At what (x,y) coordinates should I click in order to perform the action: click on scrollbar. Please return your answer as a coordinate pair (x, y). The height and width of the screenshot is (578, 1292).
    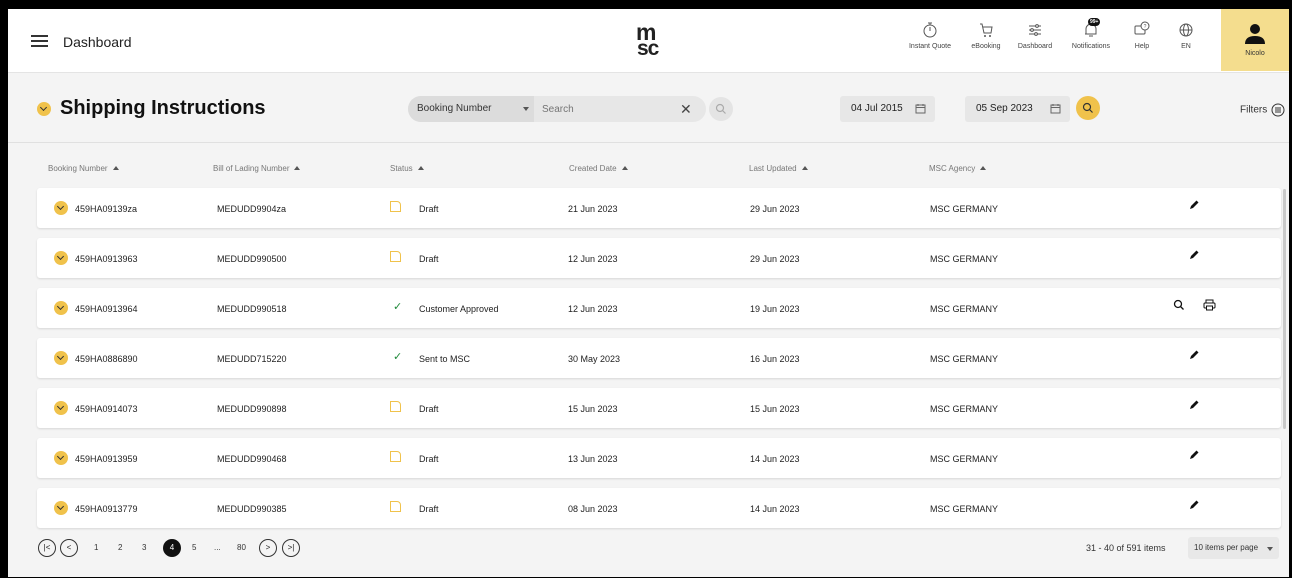
    Looking at the image, I should click on (1284, 309).